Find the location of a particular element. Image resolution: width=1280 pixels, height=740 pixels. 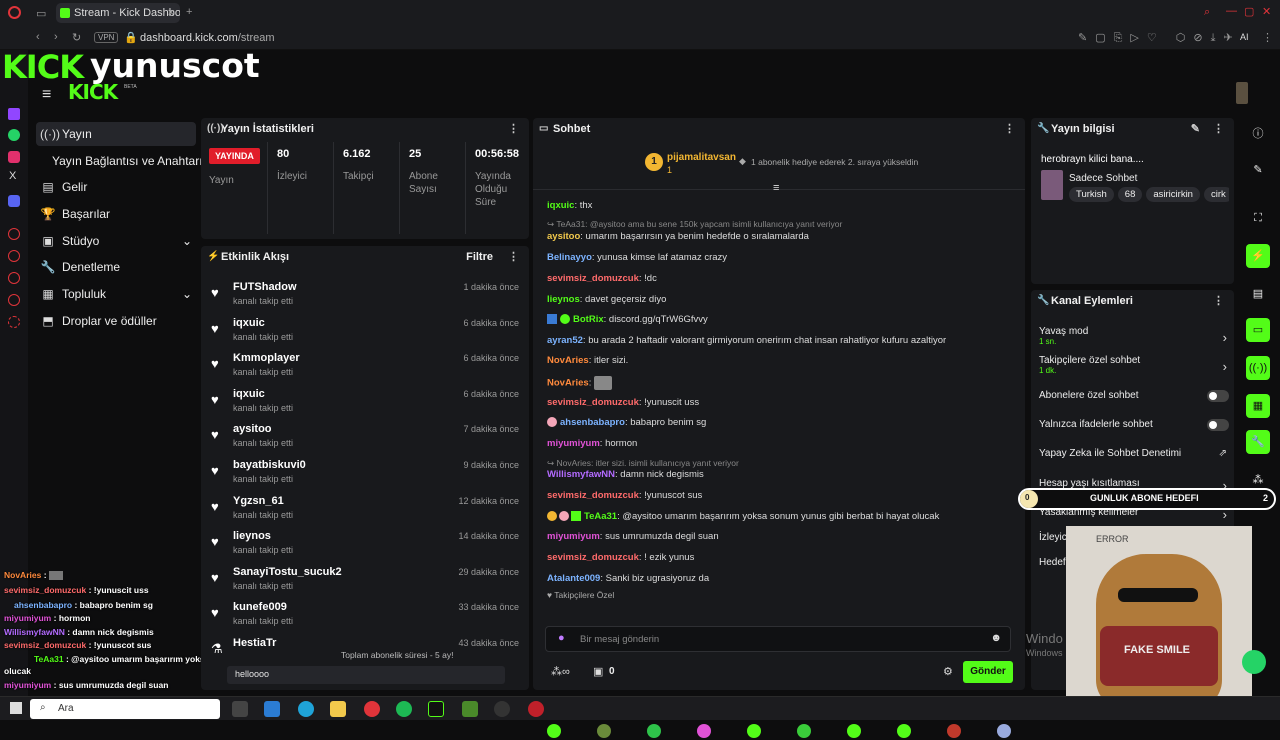

workspaces-icon: ▭ is located at coordinates (41, 13).